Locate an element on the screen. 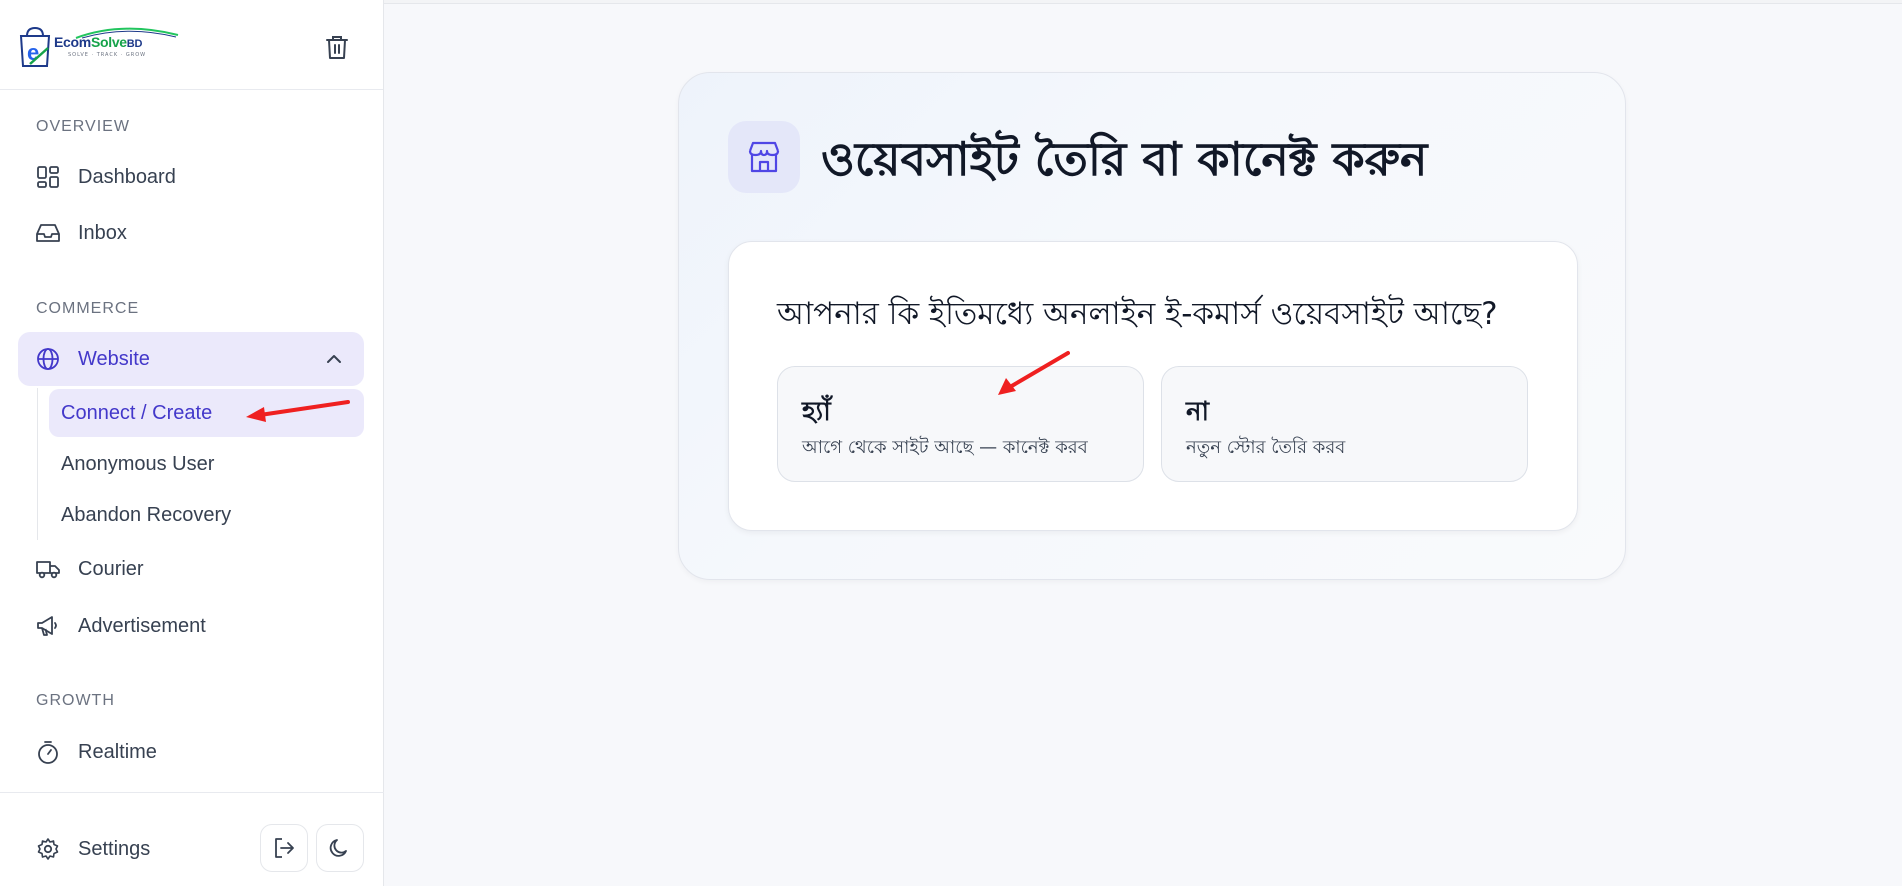 Image resolution: width=1902 pixels, height=886 pixels. logout-icon is located at coordinates (284, 848).